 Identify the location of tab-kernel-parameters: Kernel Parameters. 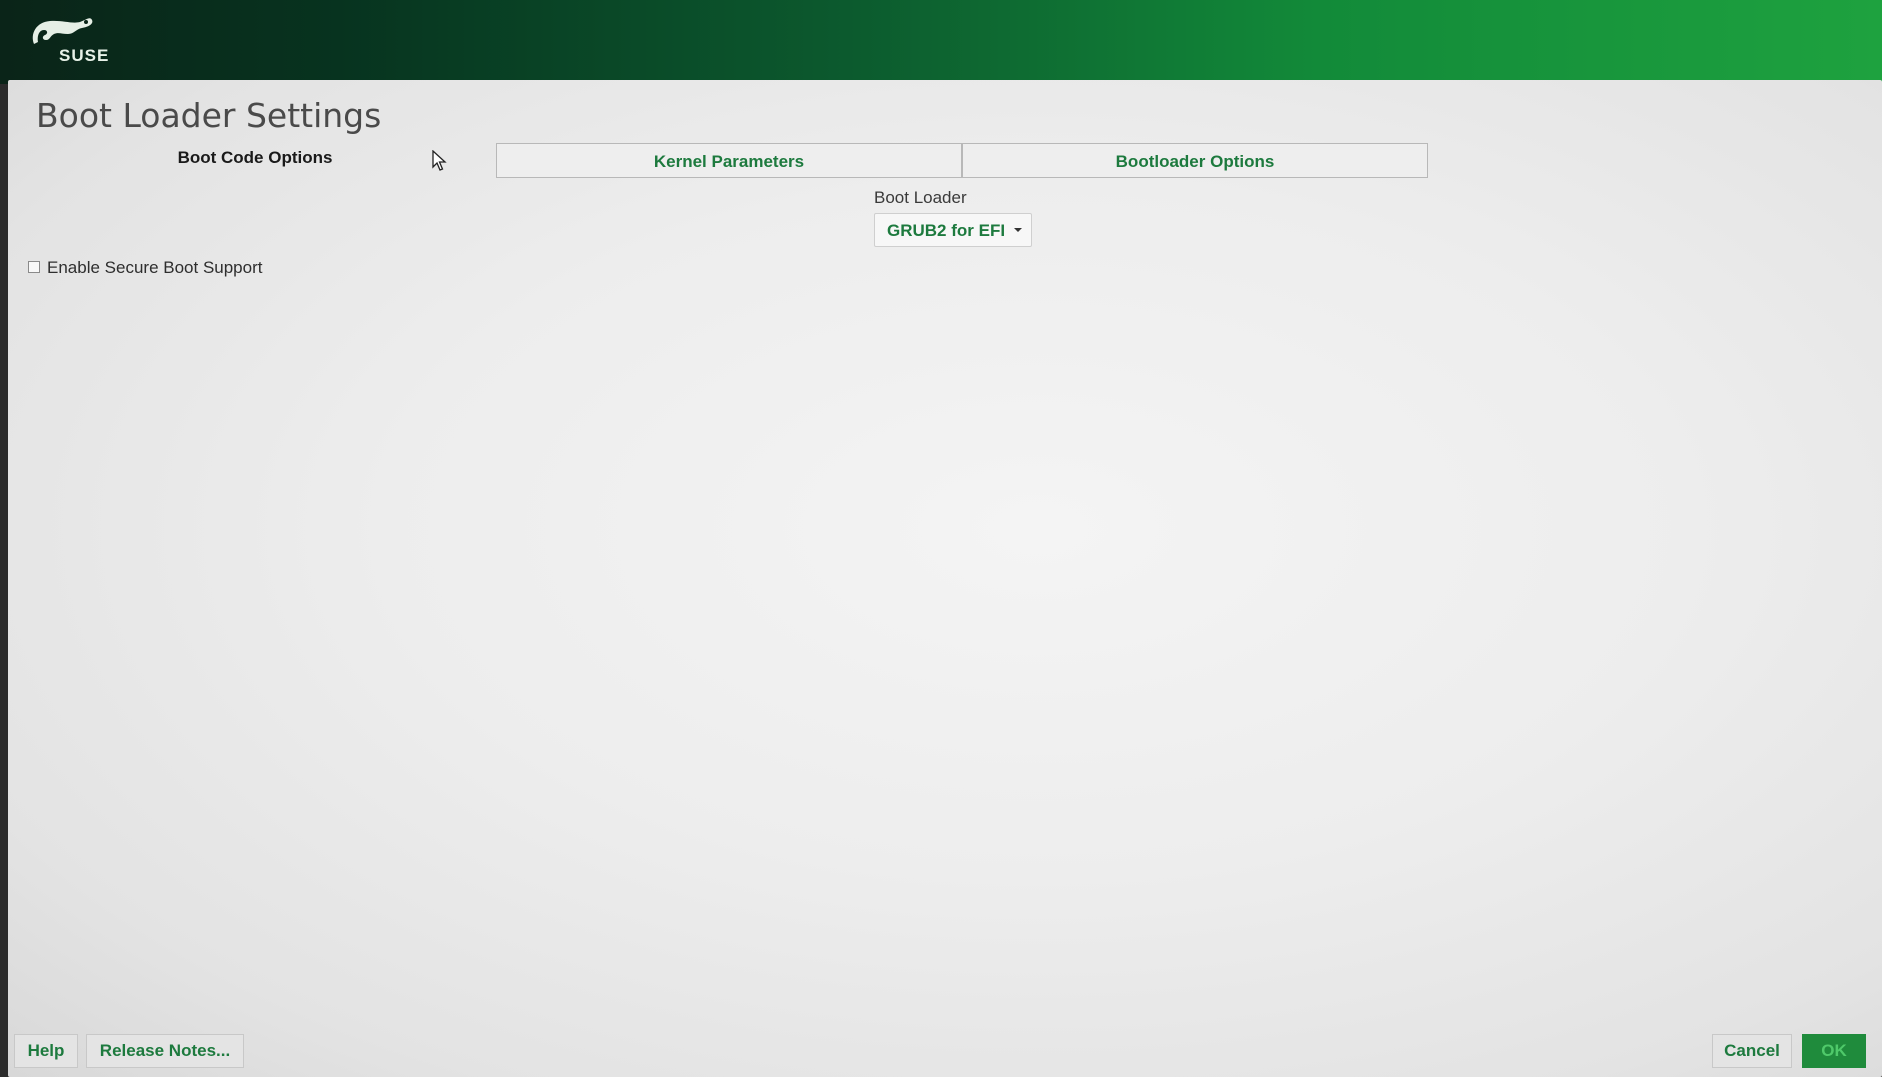
(729, 160).